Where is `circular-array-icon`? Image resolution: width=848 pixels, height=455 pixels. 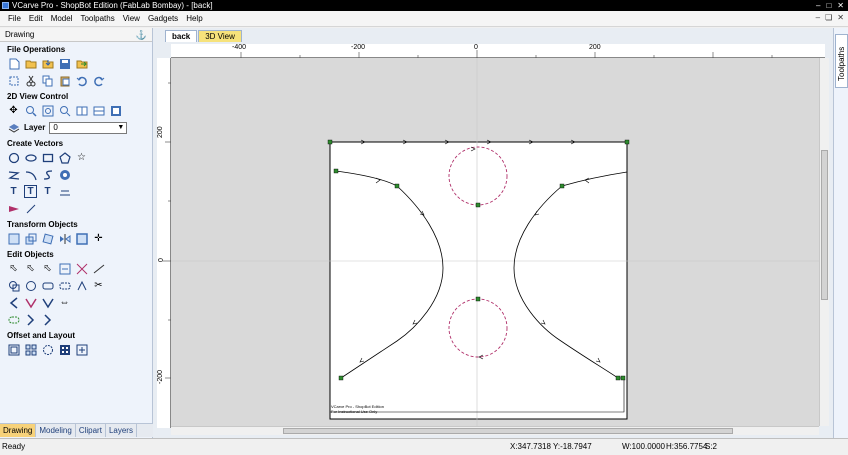 circular-array-icon is located at coordinates (47, 349).